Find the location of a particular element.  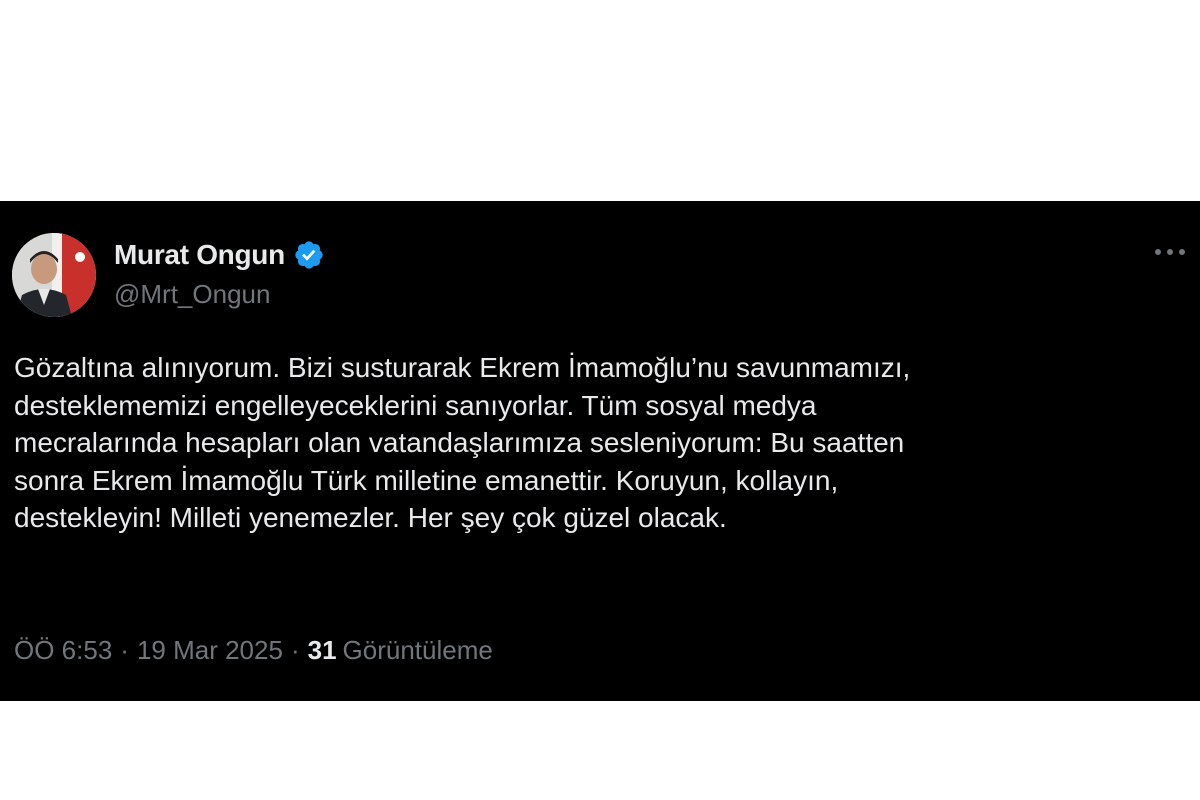

avatar is located at coordinates (54, 275).